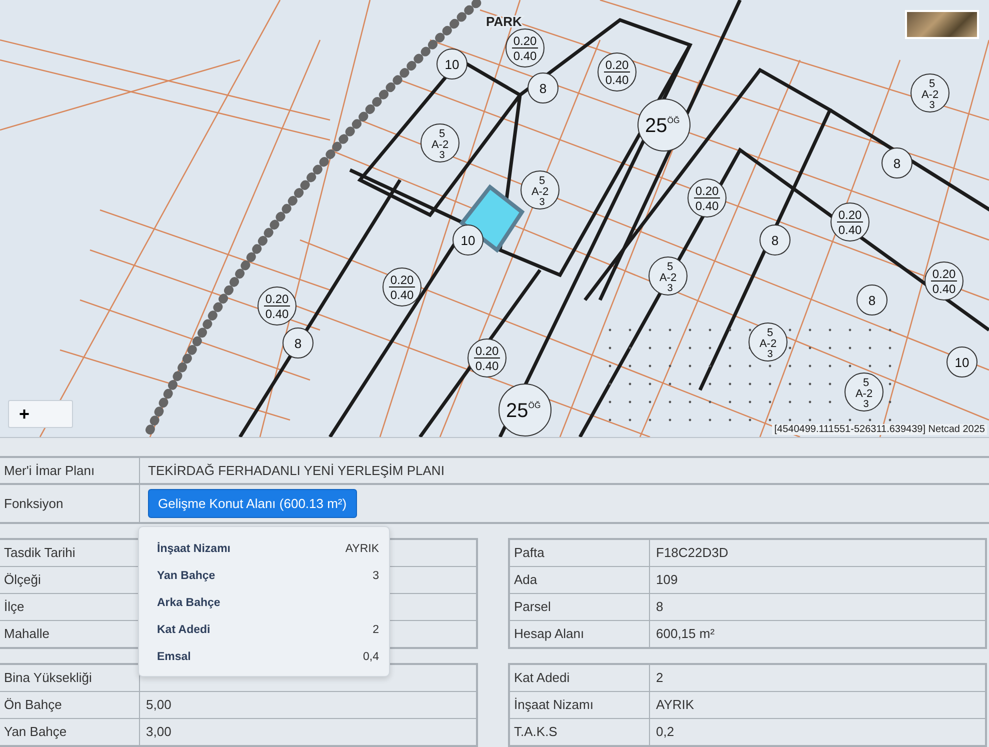 The image size is (989, 747). What do you see at coordinates (580, 732) in the screenshot?
I see `field-label: T.A.K.S` at bounding box center [580, 732].